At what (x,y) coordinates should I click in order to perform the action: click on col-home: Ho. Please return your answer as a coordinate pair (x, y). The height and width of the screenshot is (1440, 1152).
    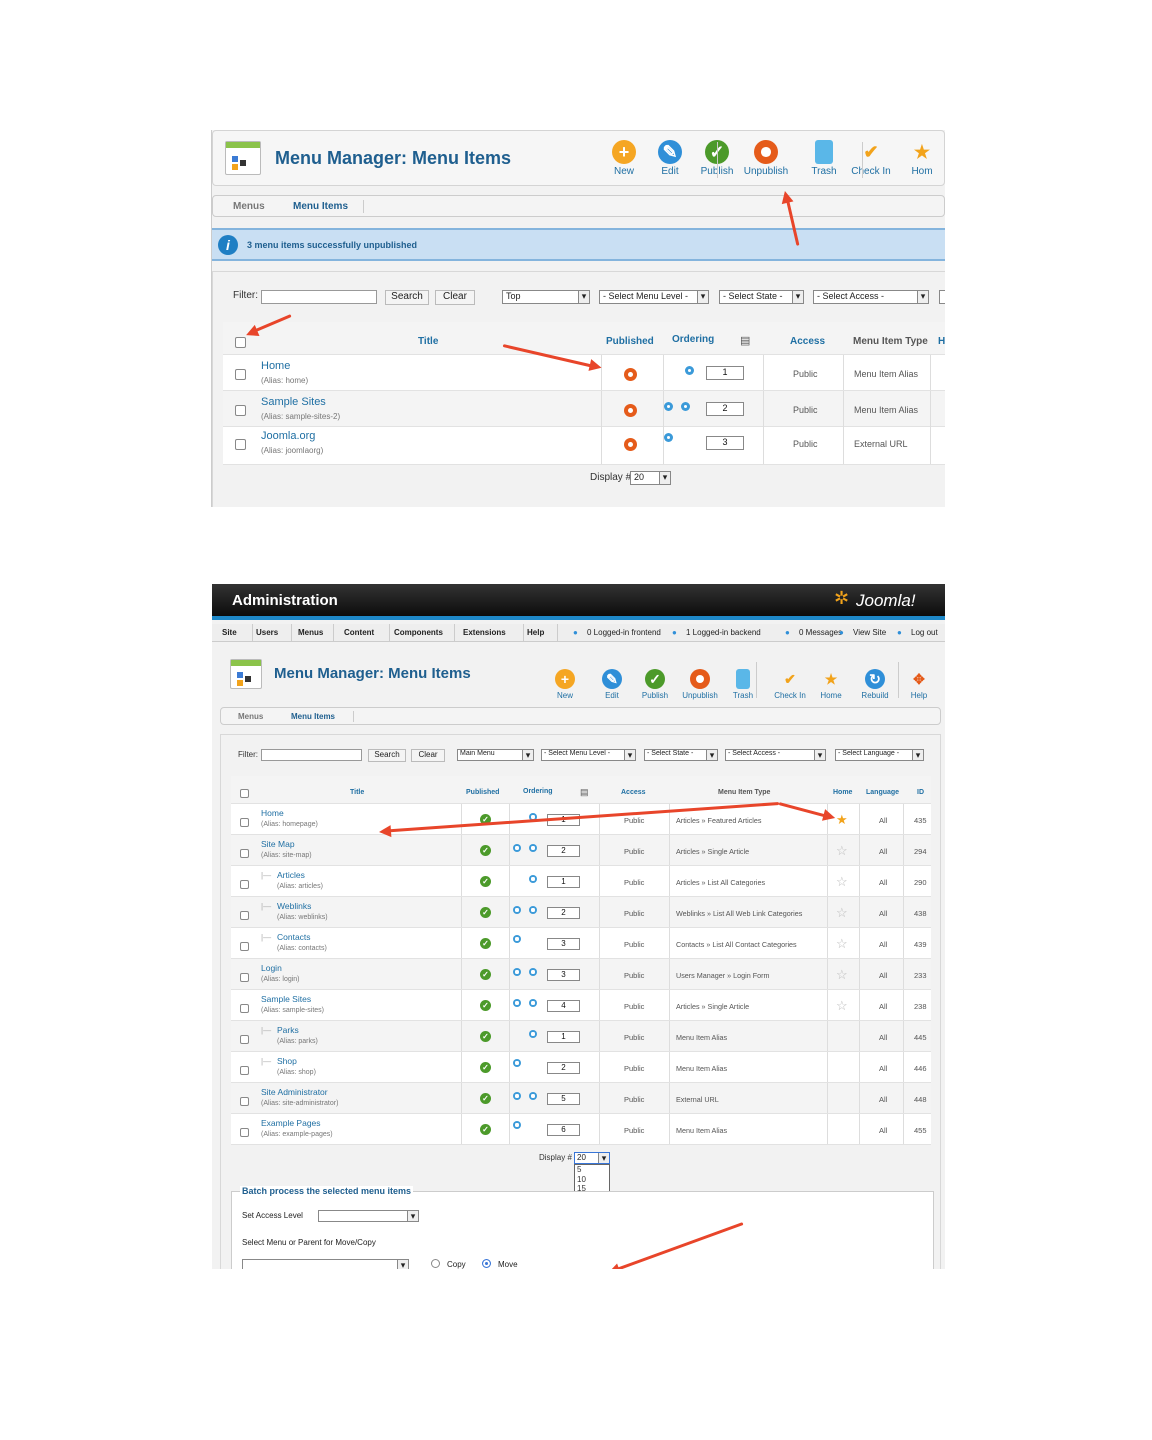
    Looking at the image, I should click on (941, 341).